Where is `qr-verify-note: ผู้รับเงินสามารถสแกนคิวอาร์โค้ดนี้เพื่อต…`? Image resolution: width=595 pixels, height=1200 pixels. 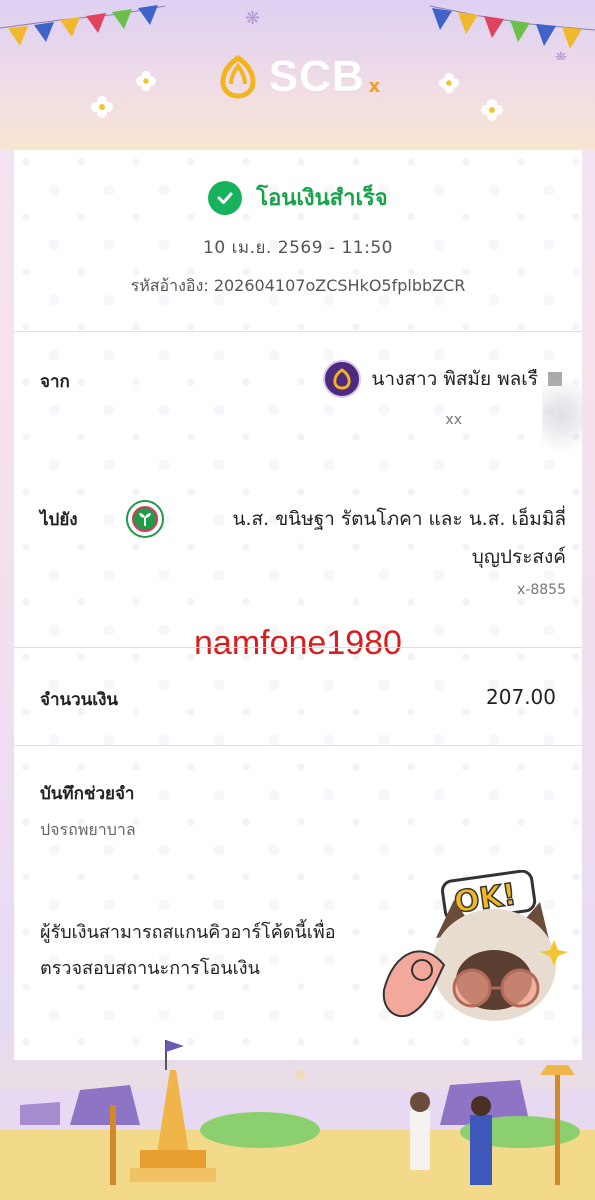
qr-verify-note: ผู้รับเงินสามารถสแกนคิวอาร์โค้ดนี้เพื่อต… is located at coordinates (188, 950).